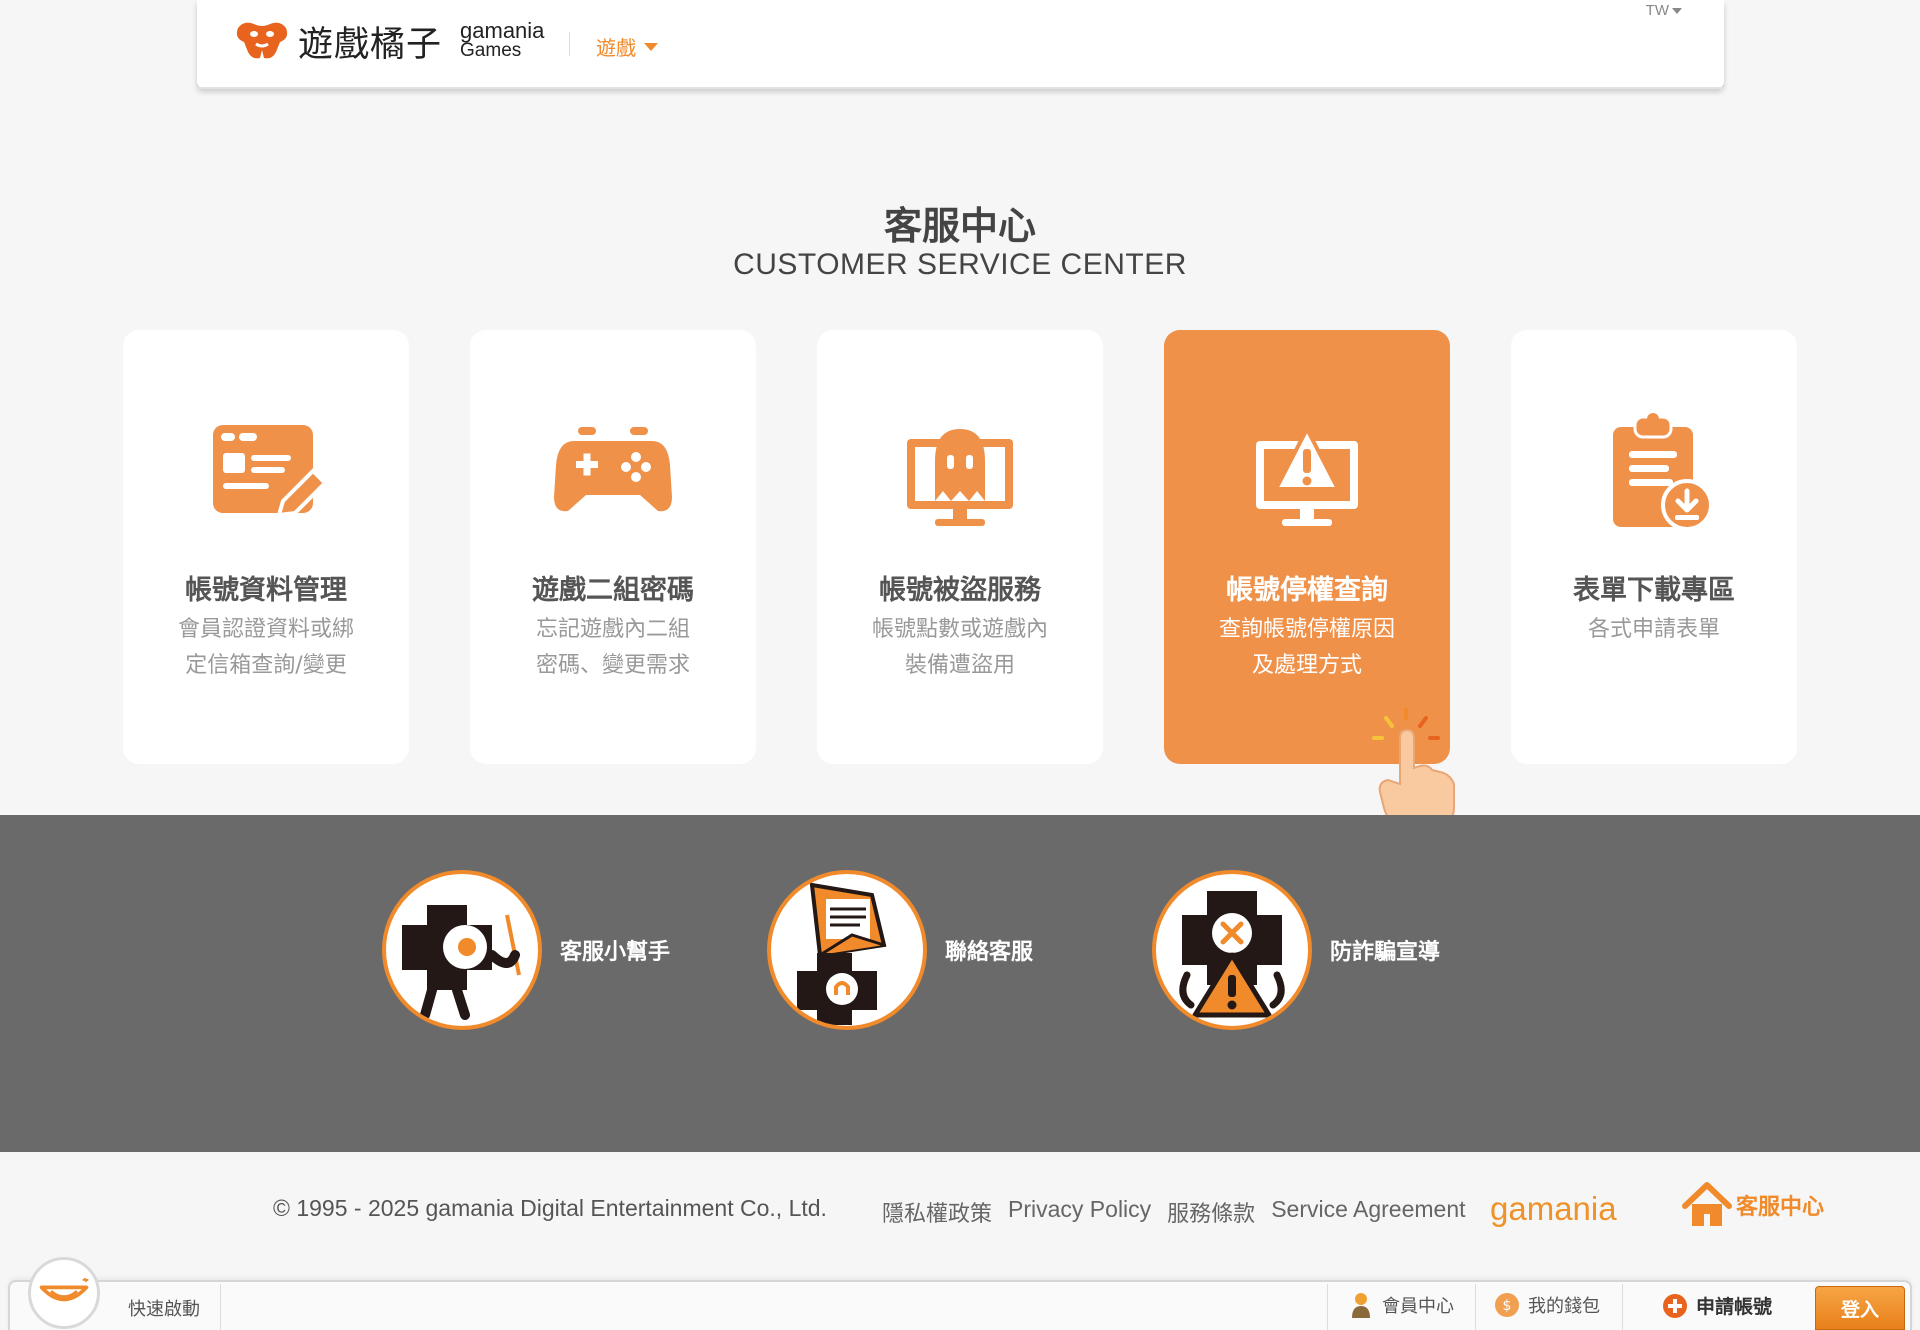 This screenshot has height=1330, width=1920. Describe the element at coordinates (270, 471) in the screenshot. I see `account-edit-icon` at that location.